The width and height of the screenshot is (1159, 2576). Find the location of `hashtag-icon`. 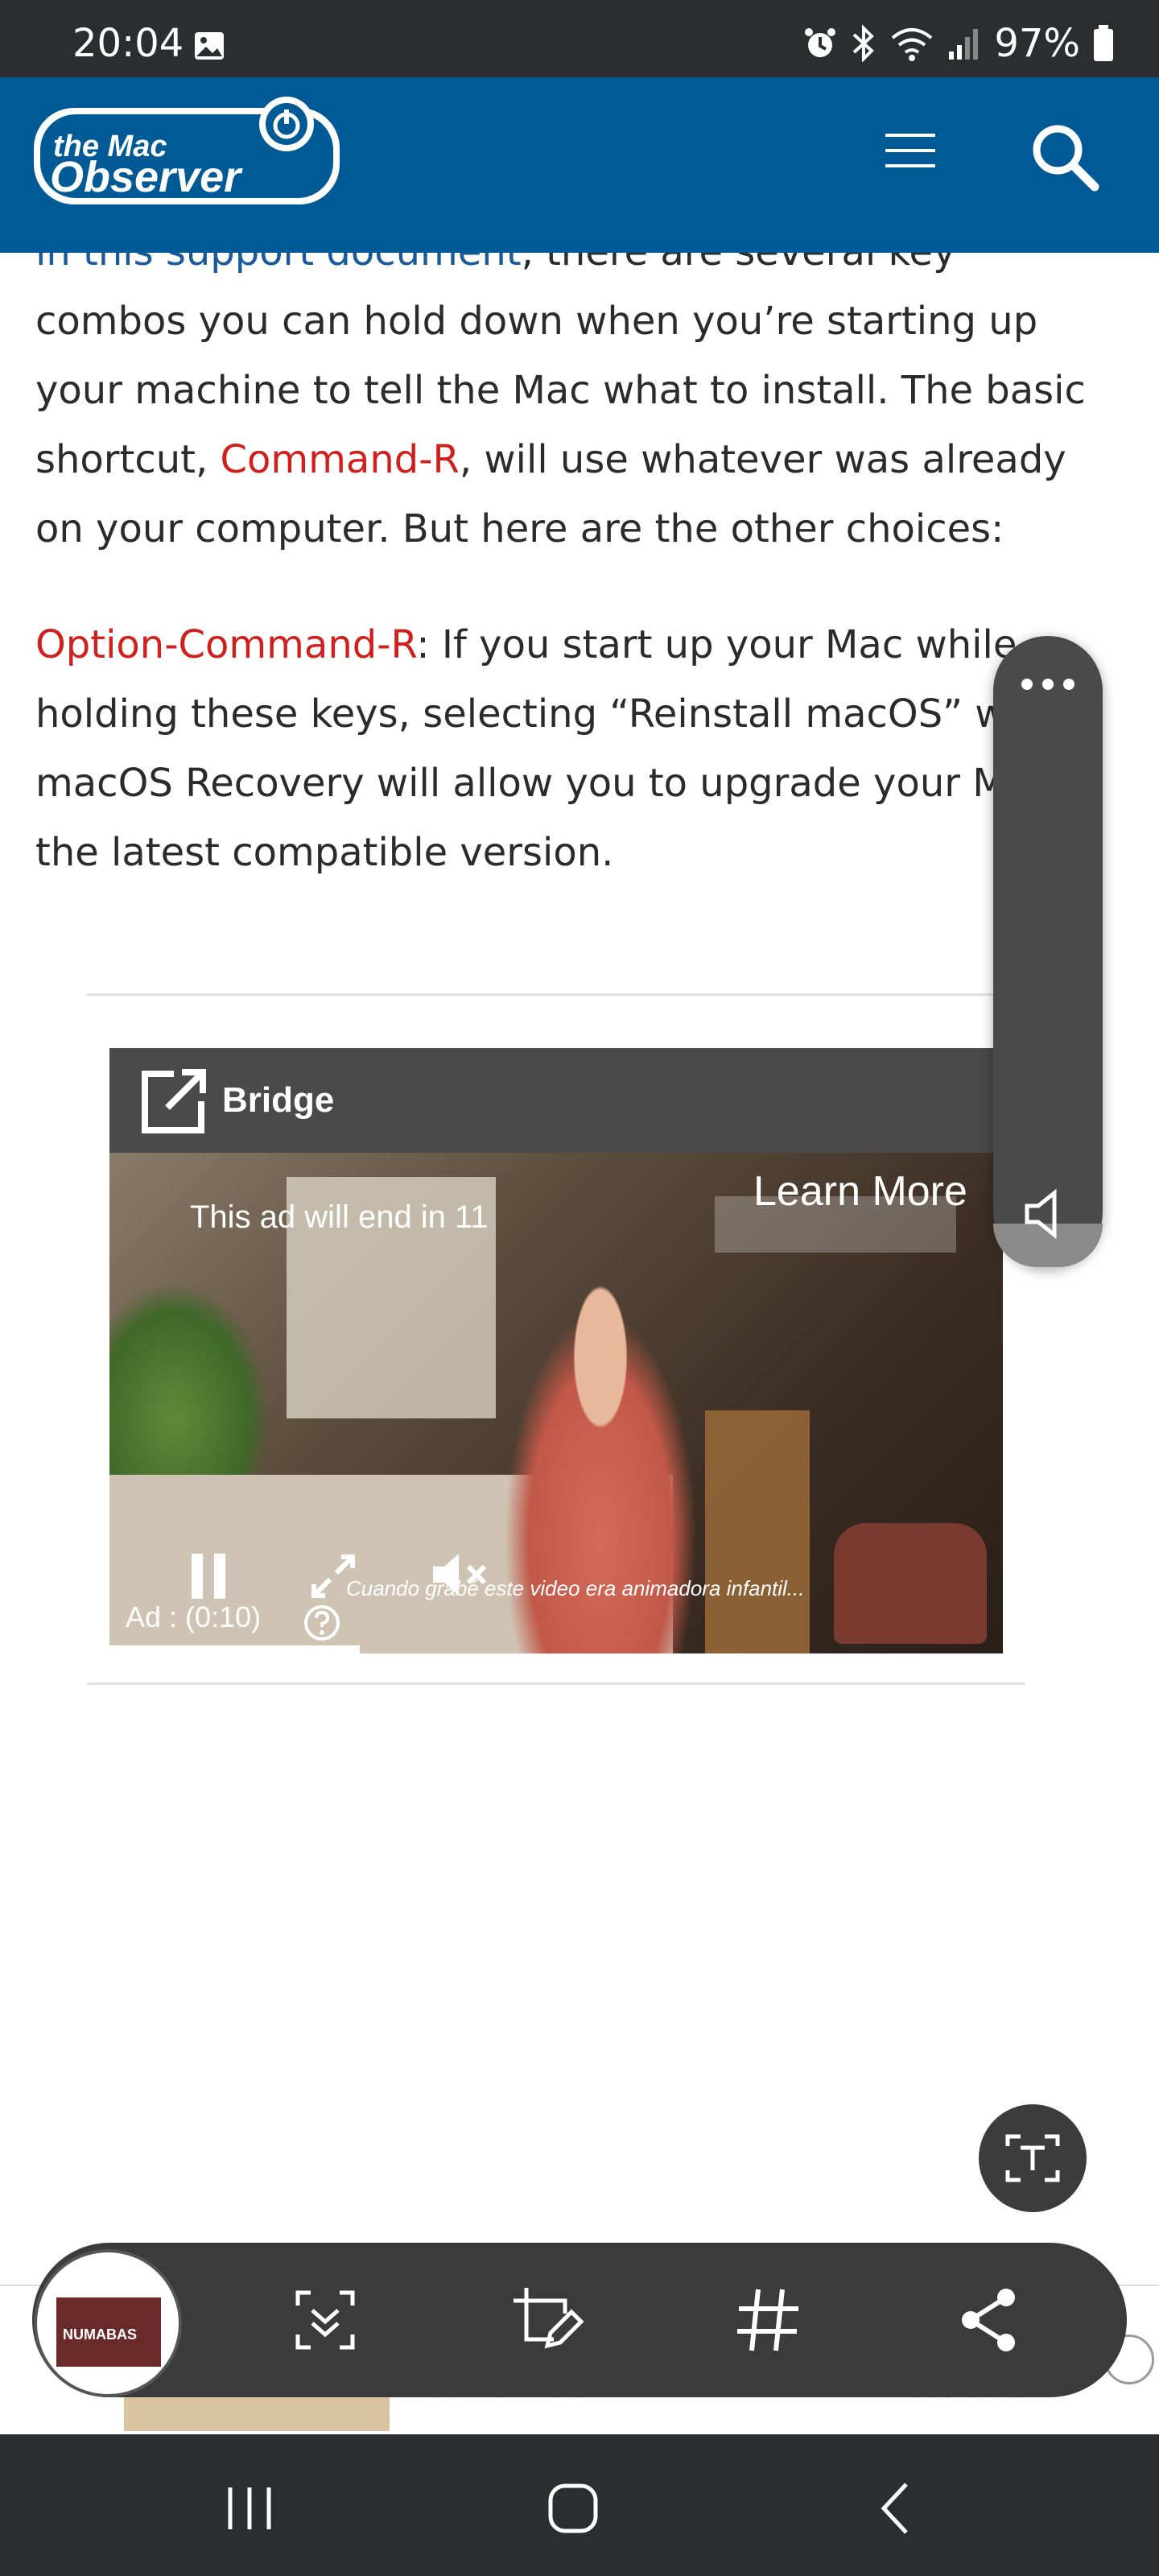

hashtag-icon is located at coordinates (767, 2320).